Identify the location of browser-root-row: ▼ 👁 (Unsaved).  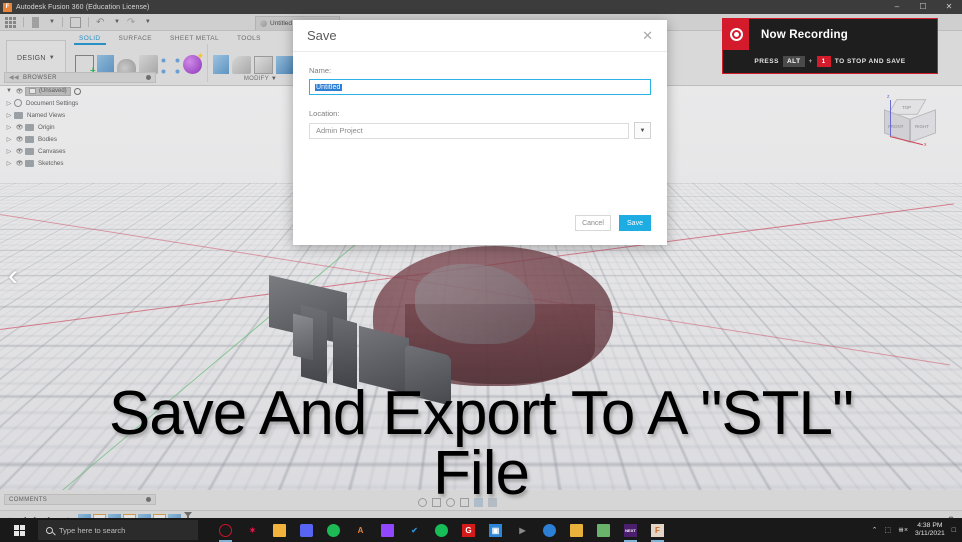
(80, 91).